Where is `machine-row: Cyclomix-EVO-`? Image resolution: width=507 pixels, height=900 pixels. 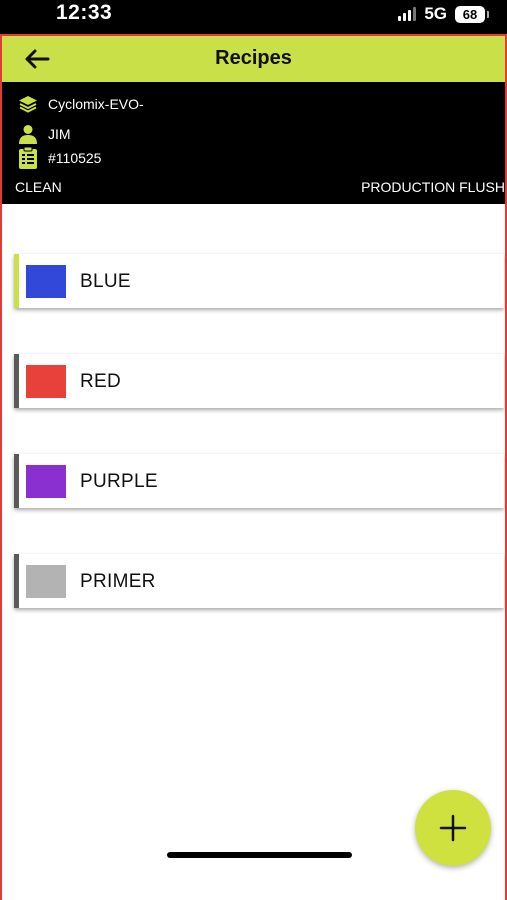 machine-row: Cyclomix-EVO- is located at coordinates (81, 104).